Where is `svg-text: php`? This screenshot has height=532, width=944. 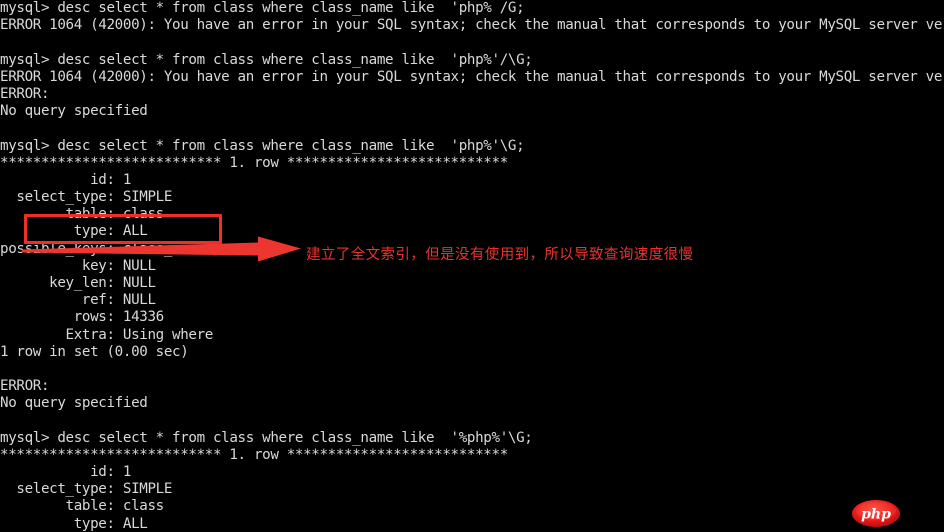 svg-text: php is located at coordinates (876, 515).